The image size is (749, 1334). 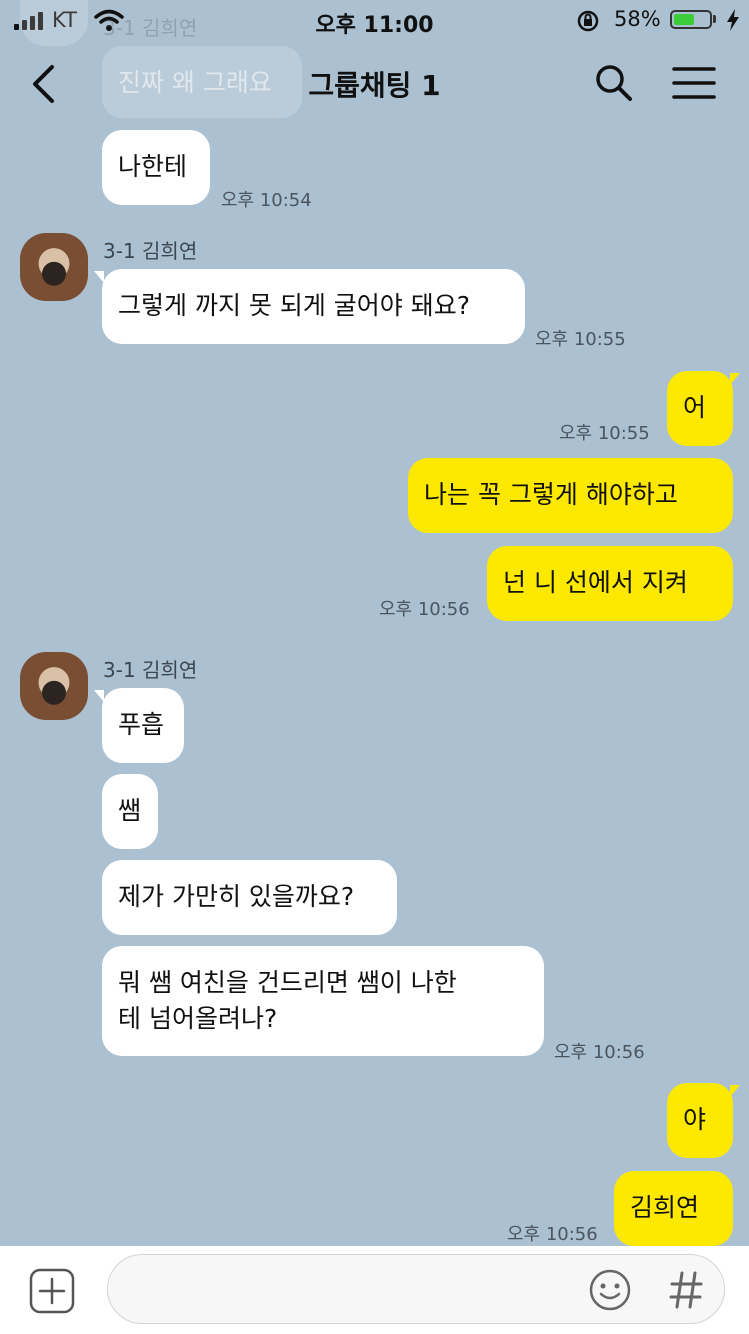 I want to click on menu-icon, so click(x=694, y=83).